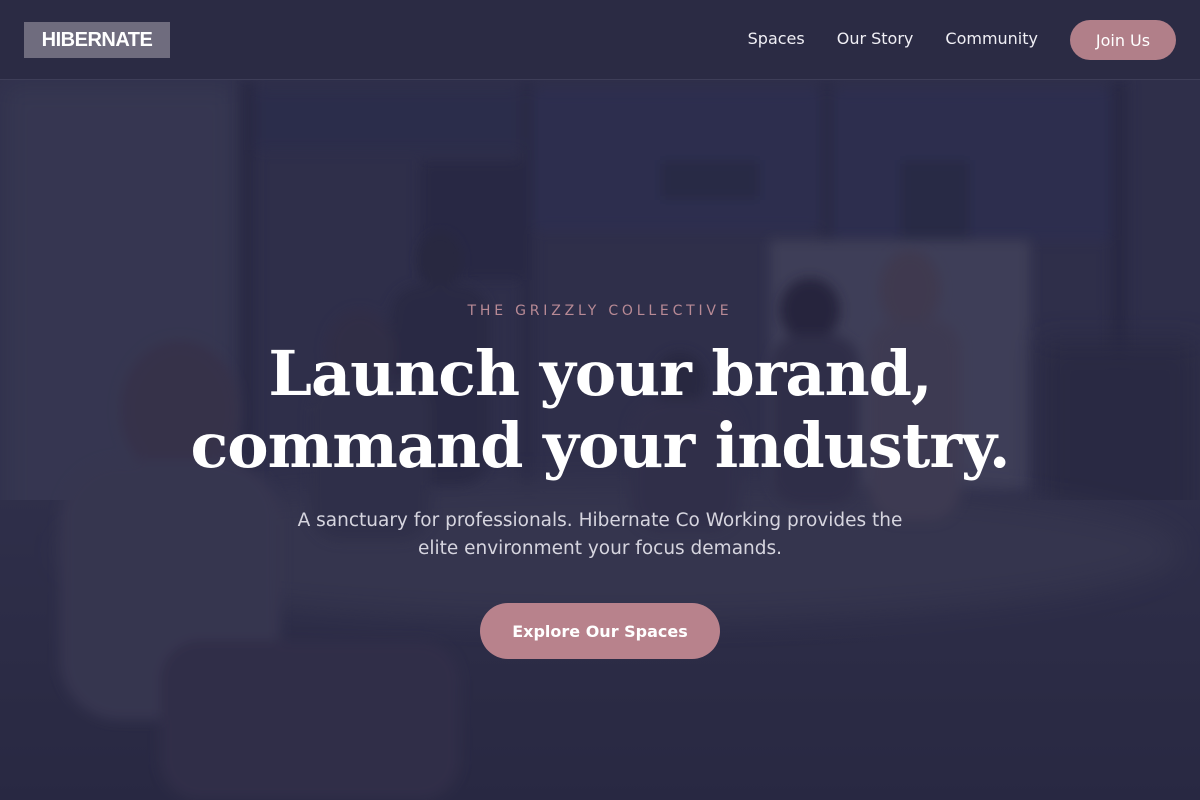 This screenshot has width=1200, height=800. I want to click on nav-link-spaces: Spaces, so click(776, 39).